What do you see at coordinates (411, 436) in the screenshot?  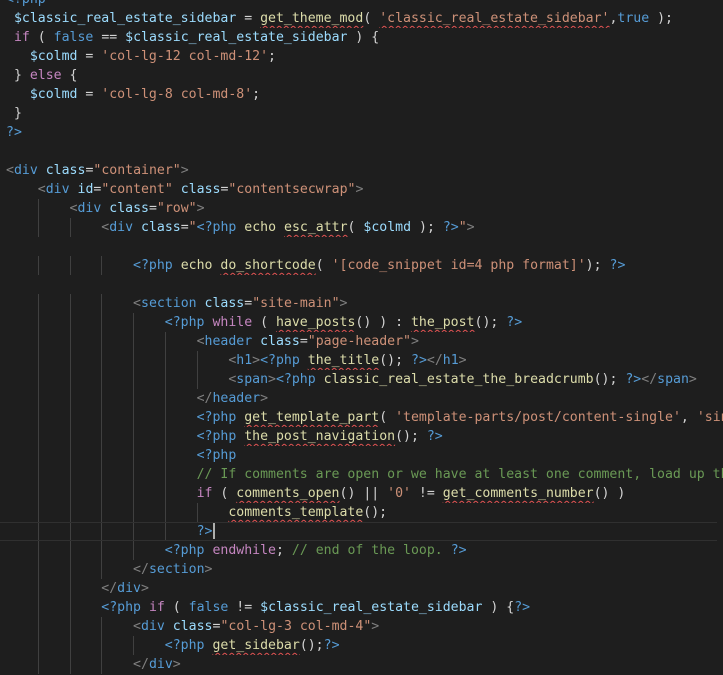 I see `code-token: ();` at bounding box center [411, 436].